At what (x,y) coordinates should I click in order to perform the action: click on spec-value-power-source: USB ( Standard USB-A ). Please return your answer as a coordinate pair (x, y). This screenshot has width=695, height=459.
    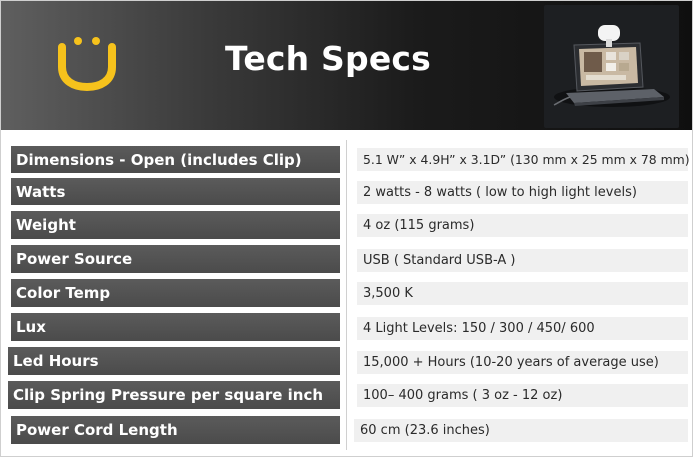
    Looking at the image, I should click on (522, 260).